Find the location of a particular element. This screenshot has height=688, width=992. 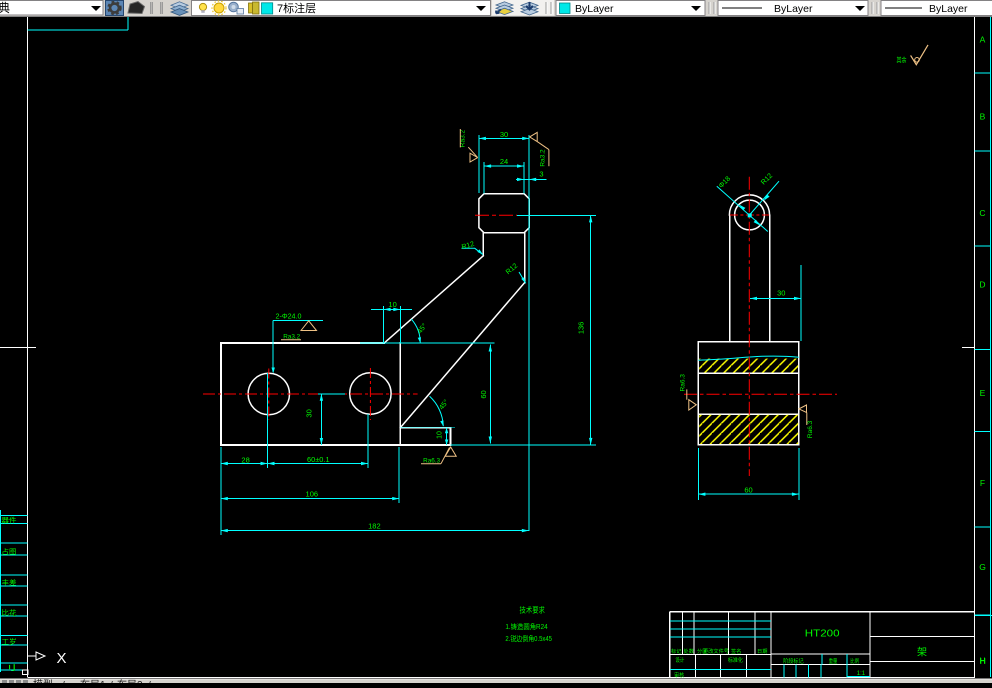

svg-text: 比例 is located at coordinates (854, 661).